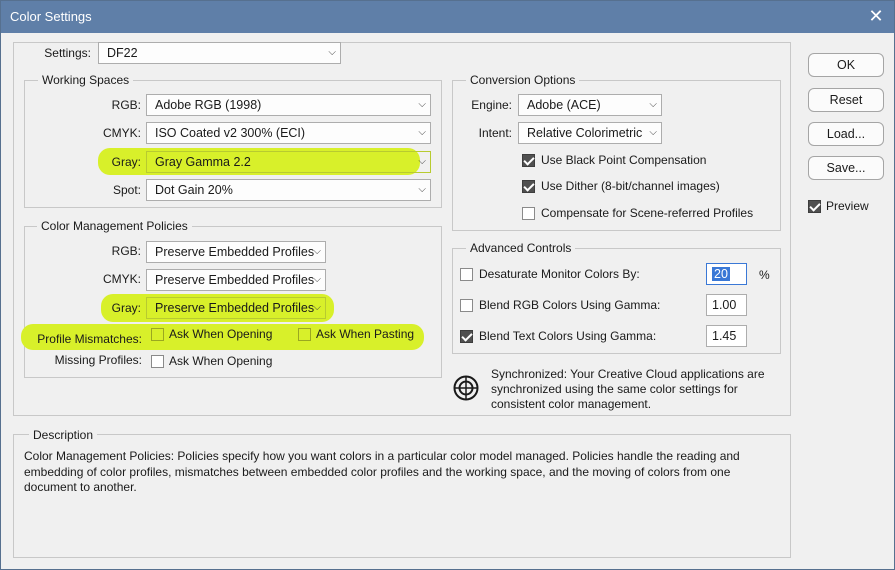  What do you see at coordinates (846, 65) in the screenshot?
I see `ok-button: OK` at bounding box center [846, 65].